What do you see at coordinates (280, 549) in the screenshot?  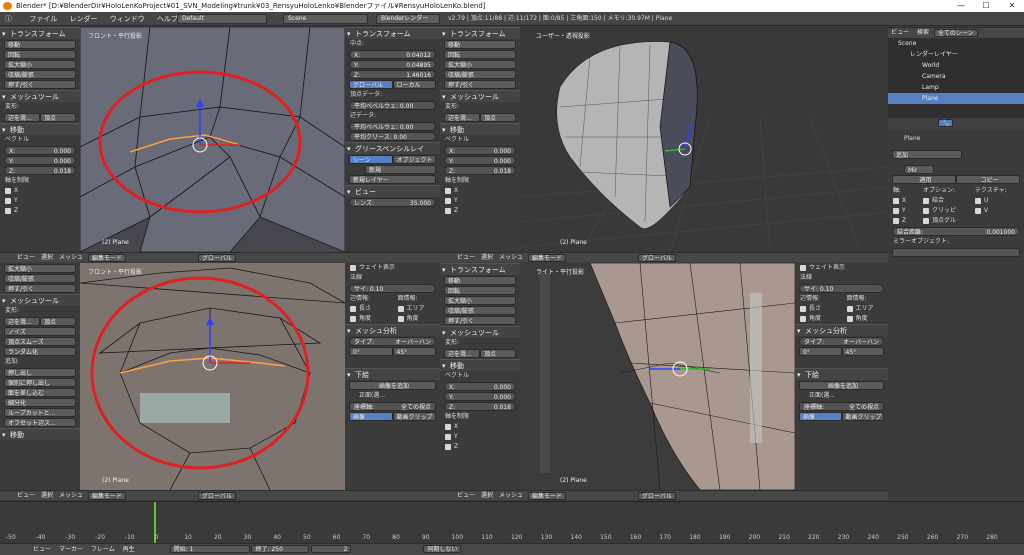 I see `end-frame-field: 終了: 250` at bounding box center [280, 549].